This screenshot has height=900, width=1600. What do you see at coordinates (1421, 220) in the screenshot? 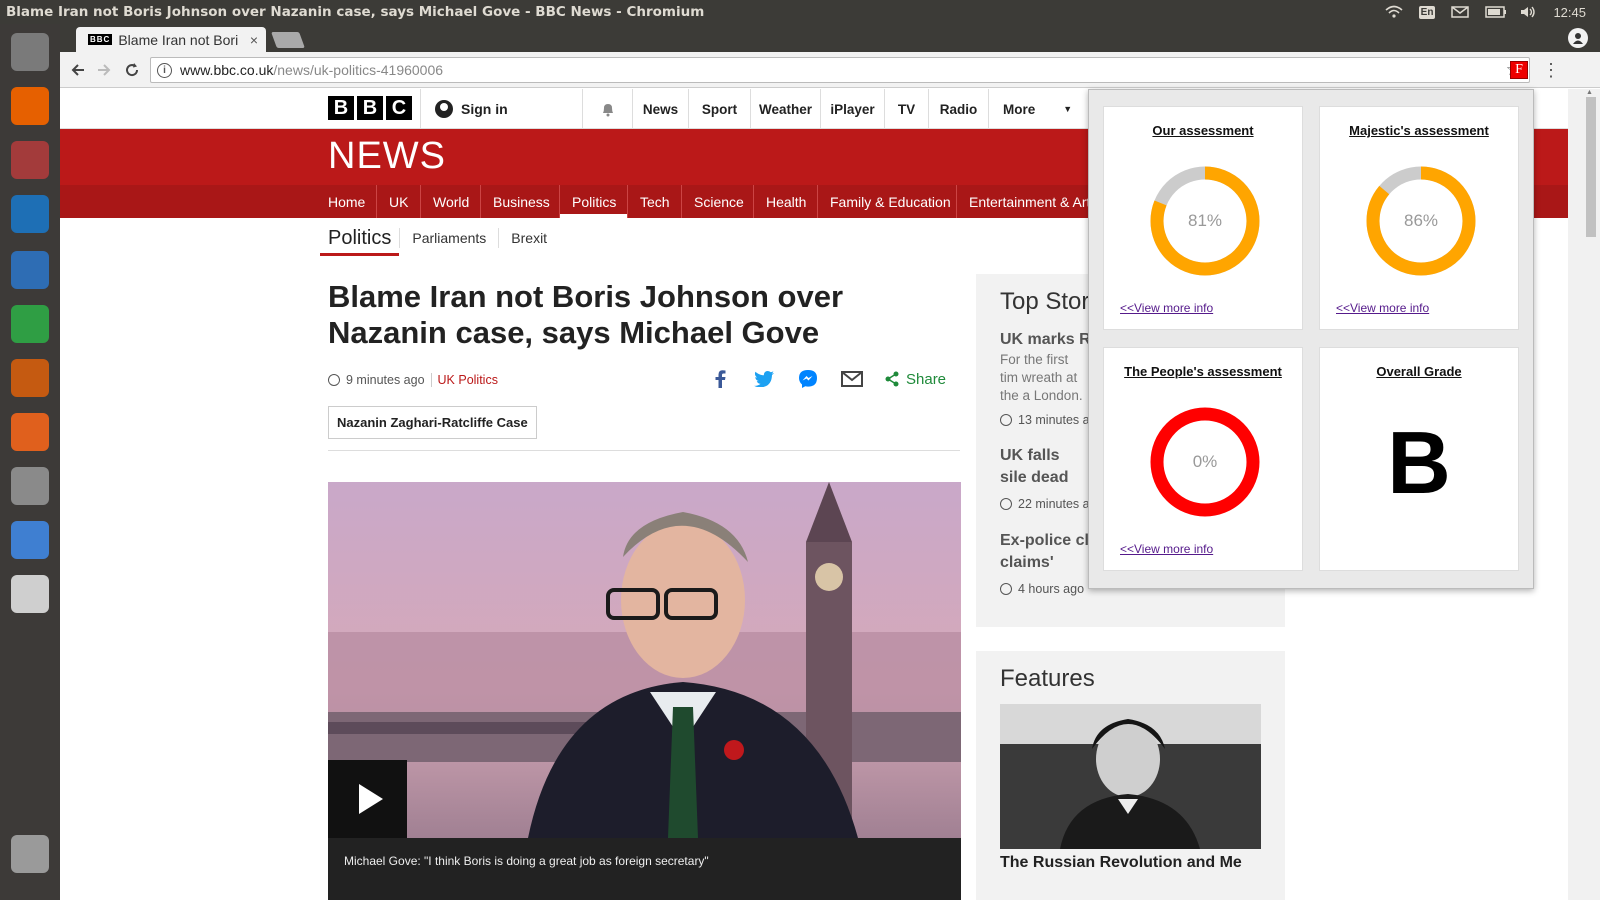
I see `score-label: 86%` at bounding box center [1421, 220].